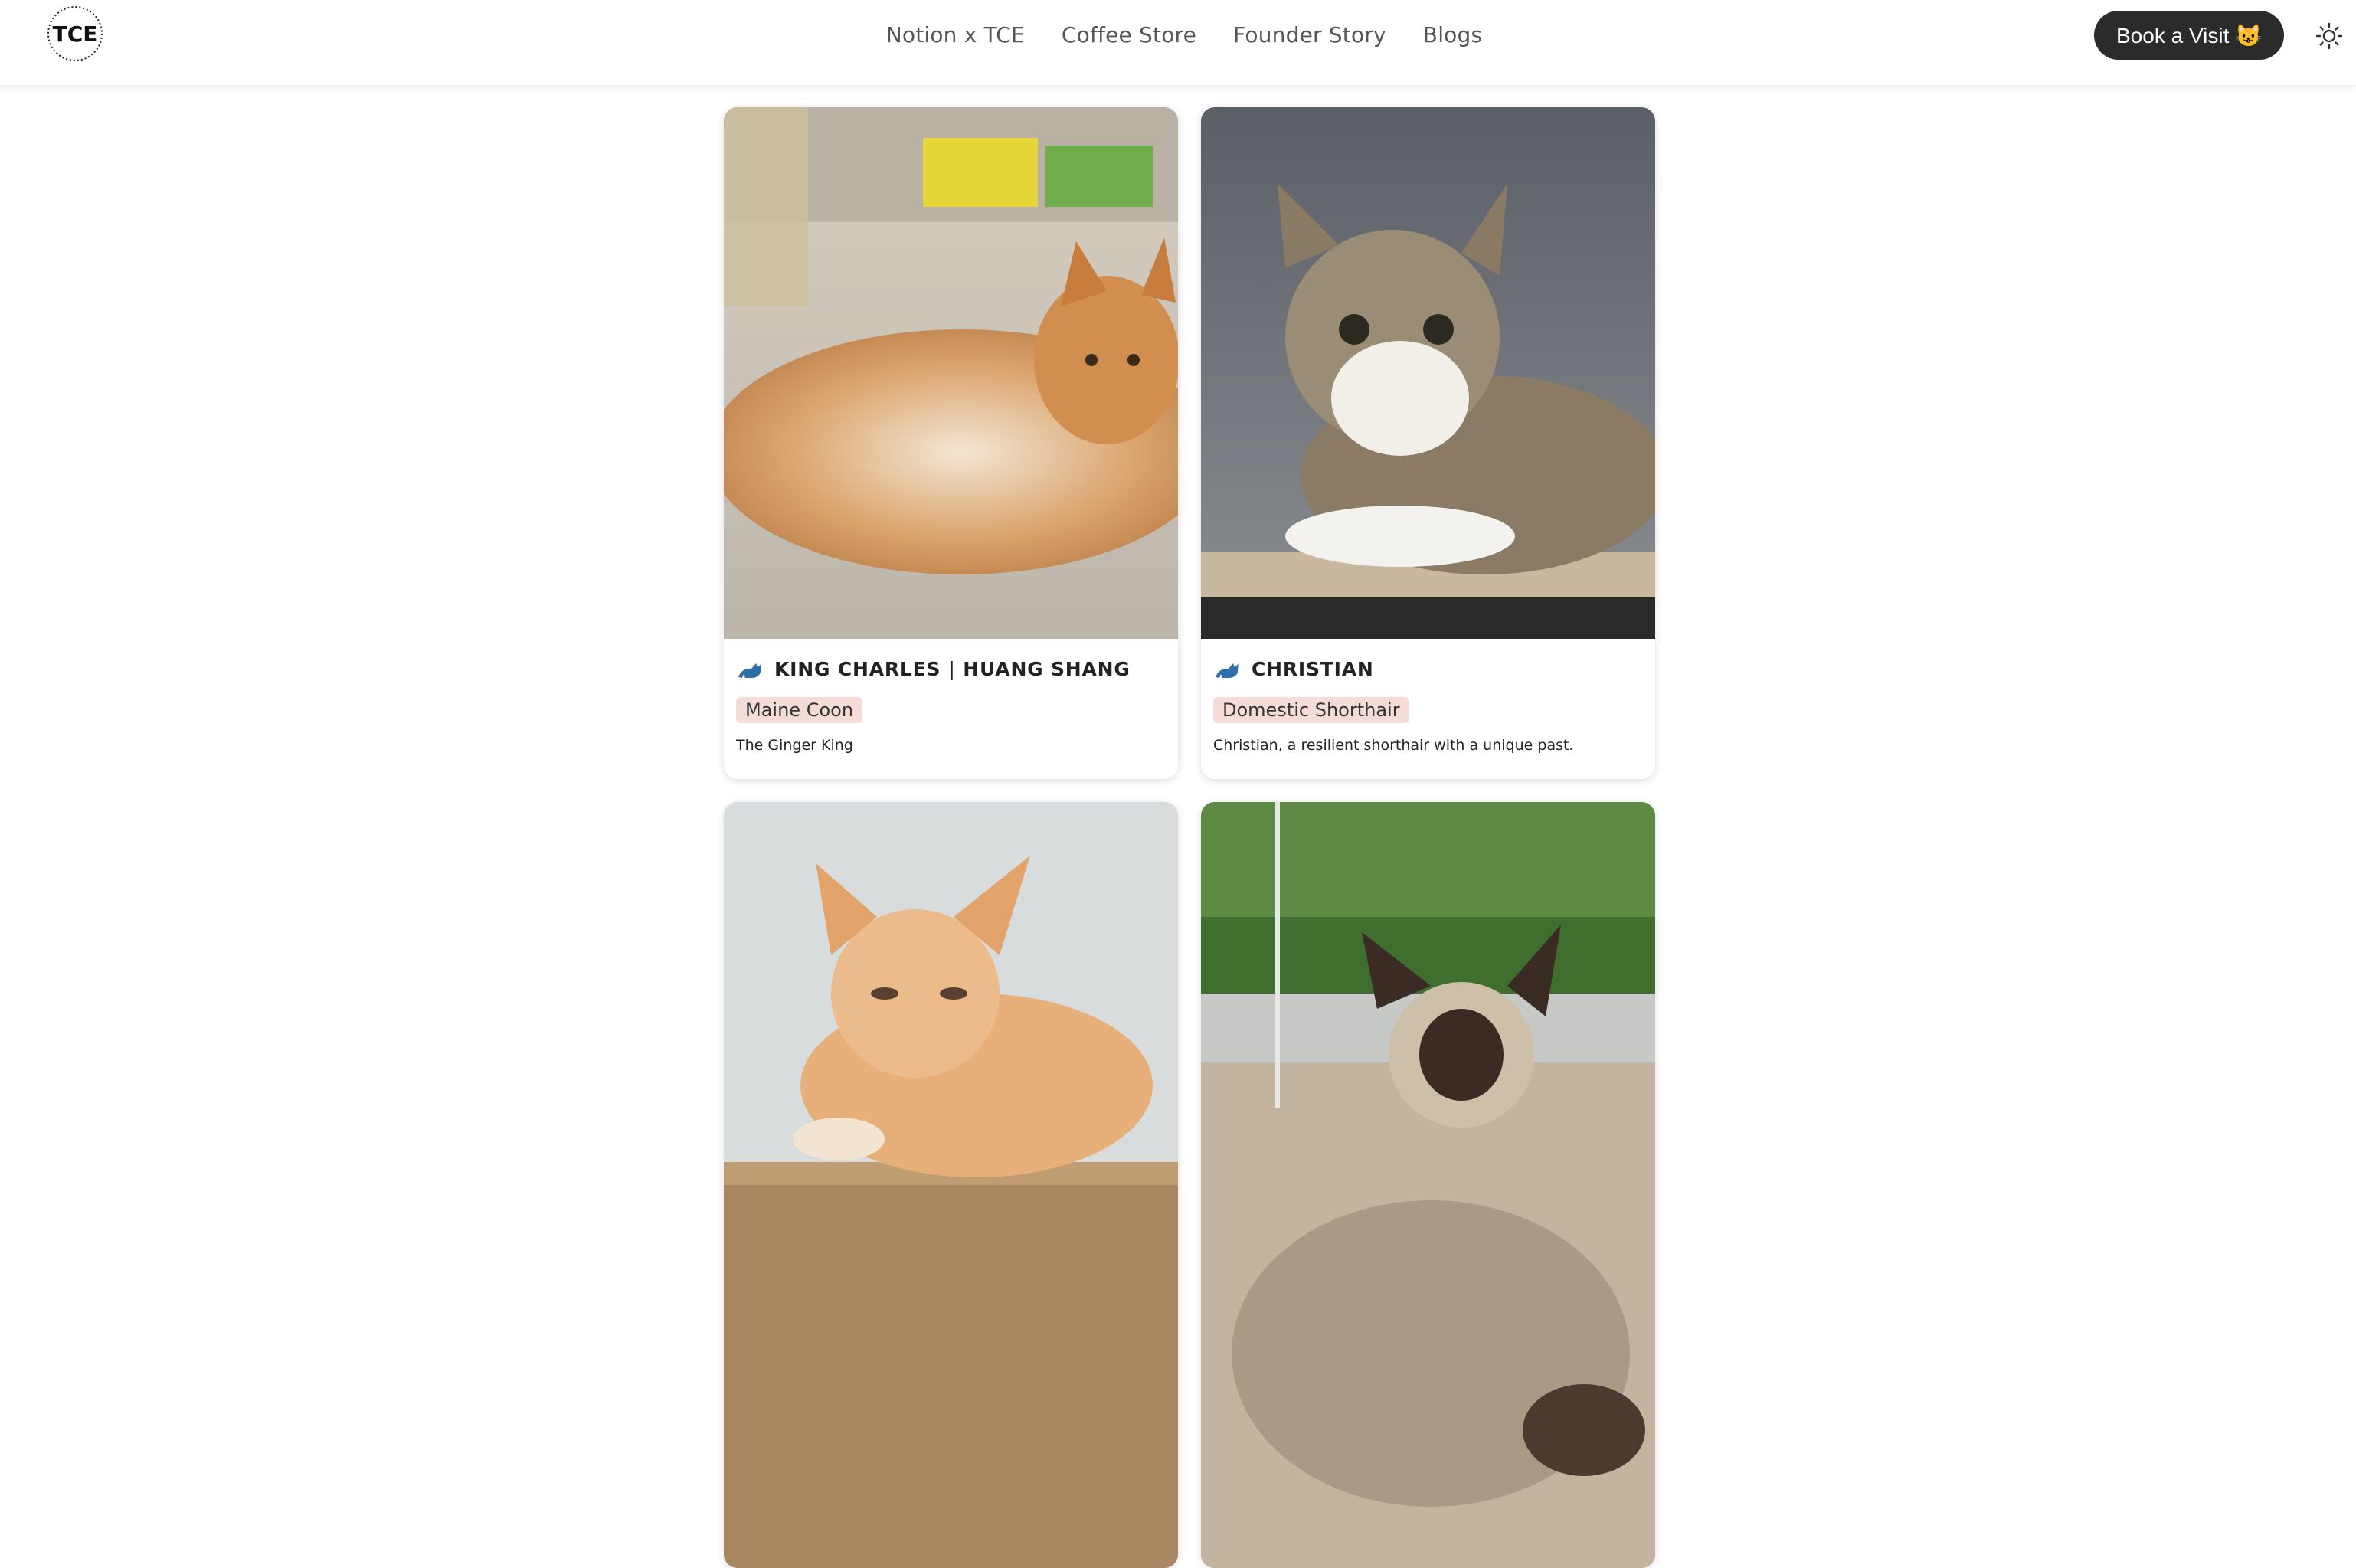  I want to click on cat-photo-christian, so click(1428, 373).